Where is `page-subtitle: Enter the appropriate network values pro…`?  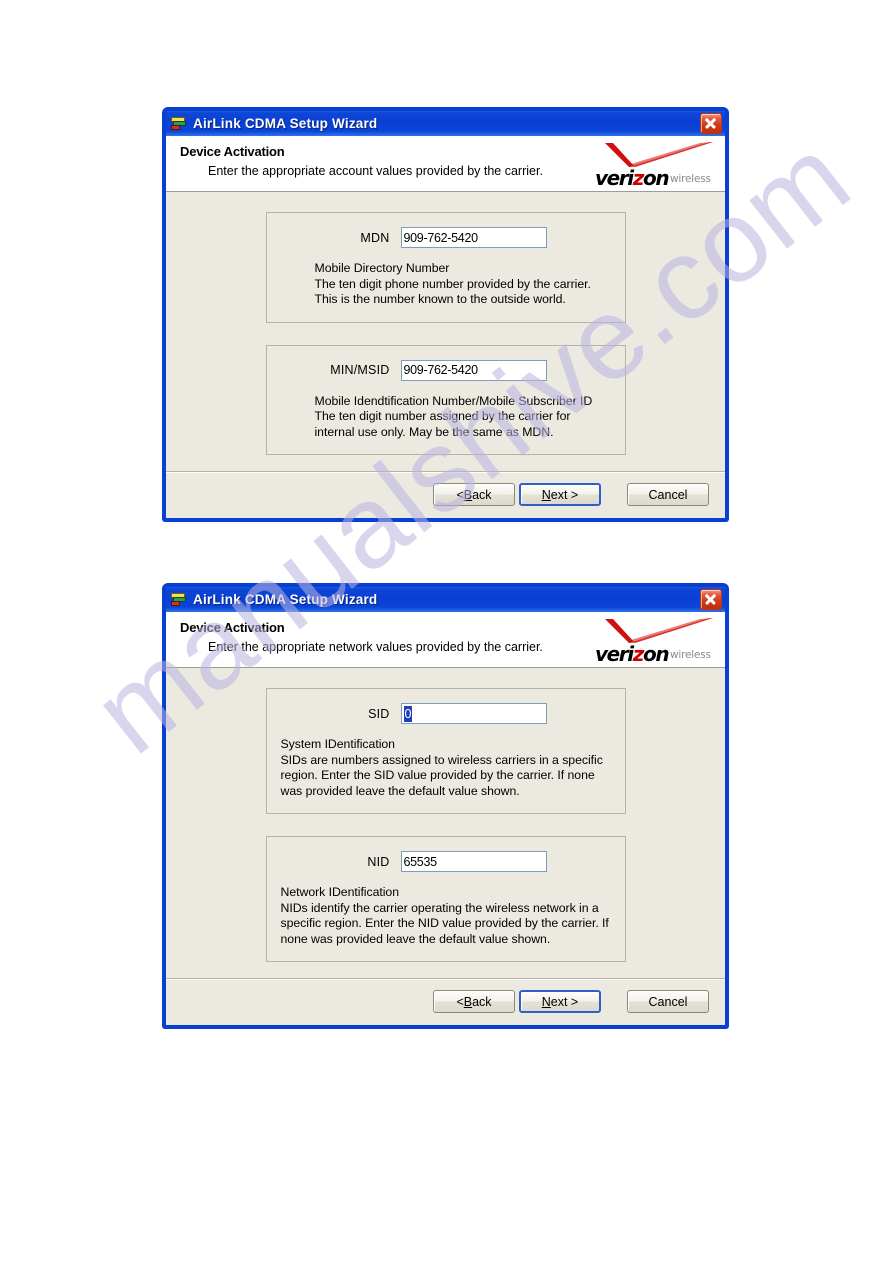 page-subtitle: Enter the appropriate network values pro… is located at coordinates (375, 647).